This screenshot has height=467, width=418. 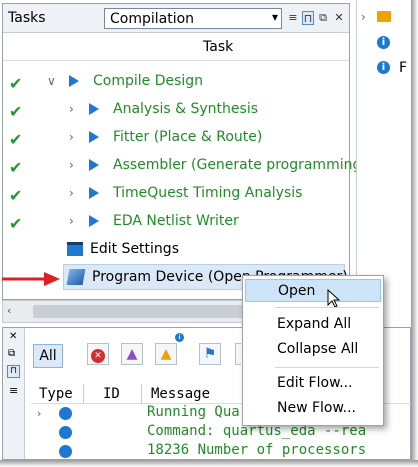 What do you see at coordinates (218, 47) in the screenshot?
I see `task-column-label: Task` at bounding box center [218, 47].